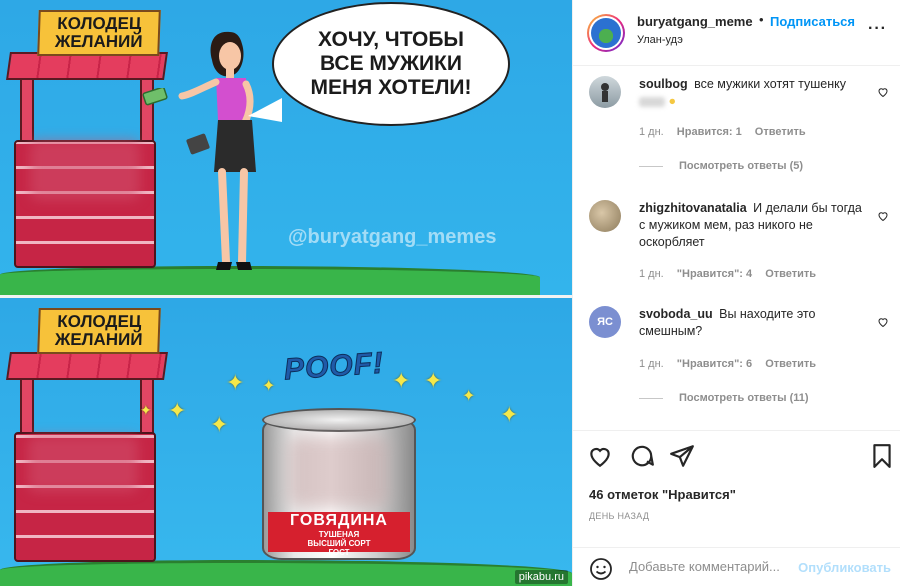  I want to click on add-comment-bar: Опубликовать, so click(736, 566).